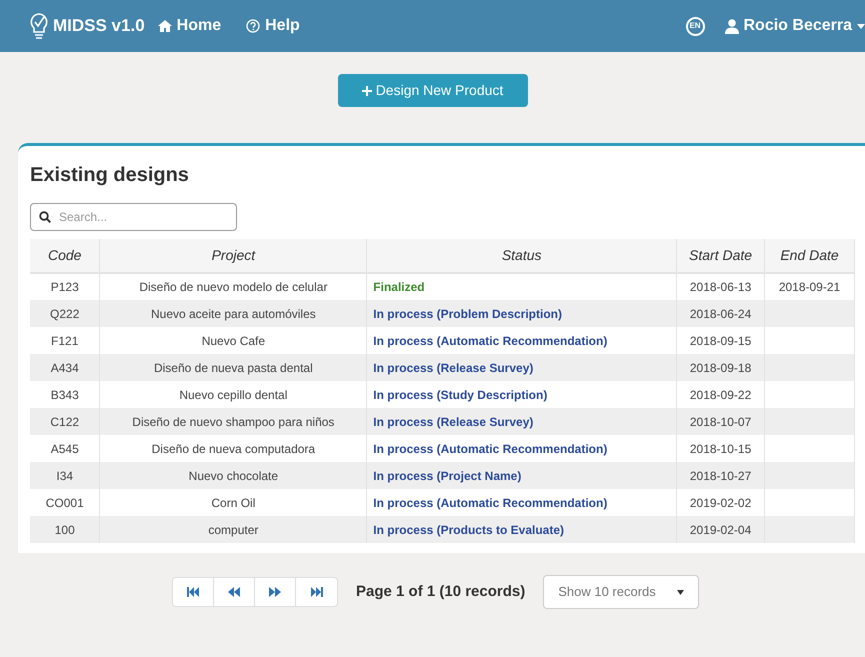 The width and height of the screenshot is (865, 657). Describe the element at coordinates (720, 529) in the screenshot. I see `date-cell: 2019-02-04` at that location.